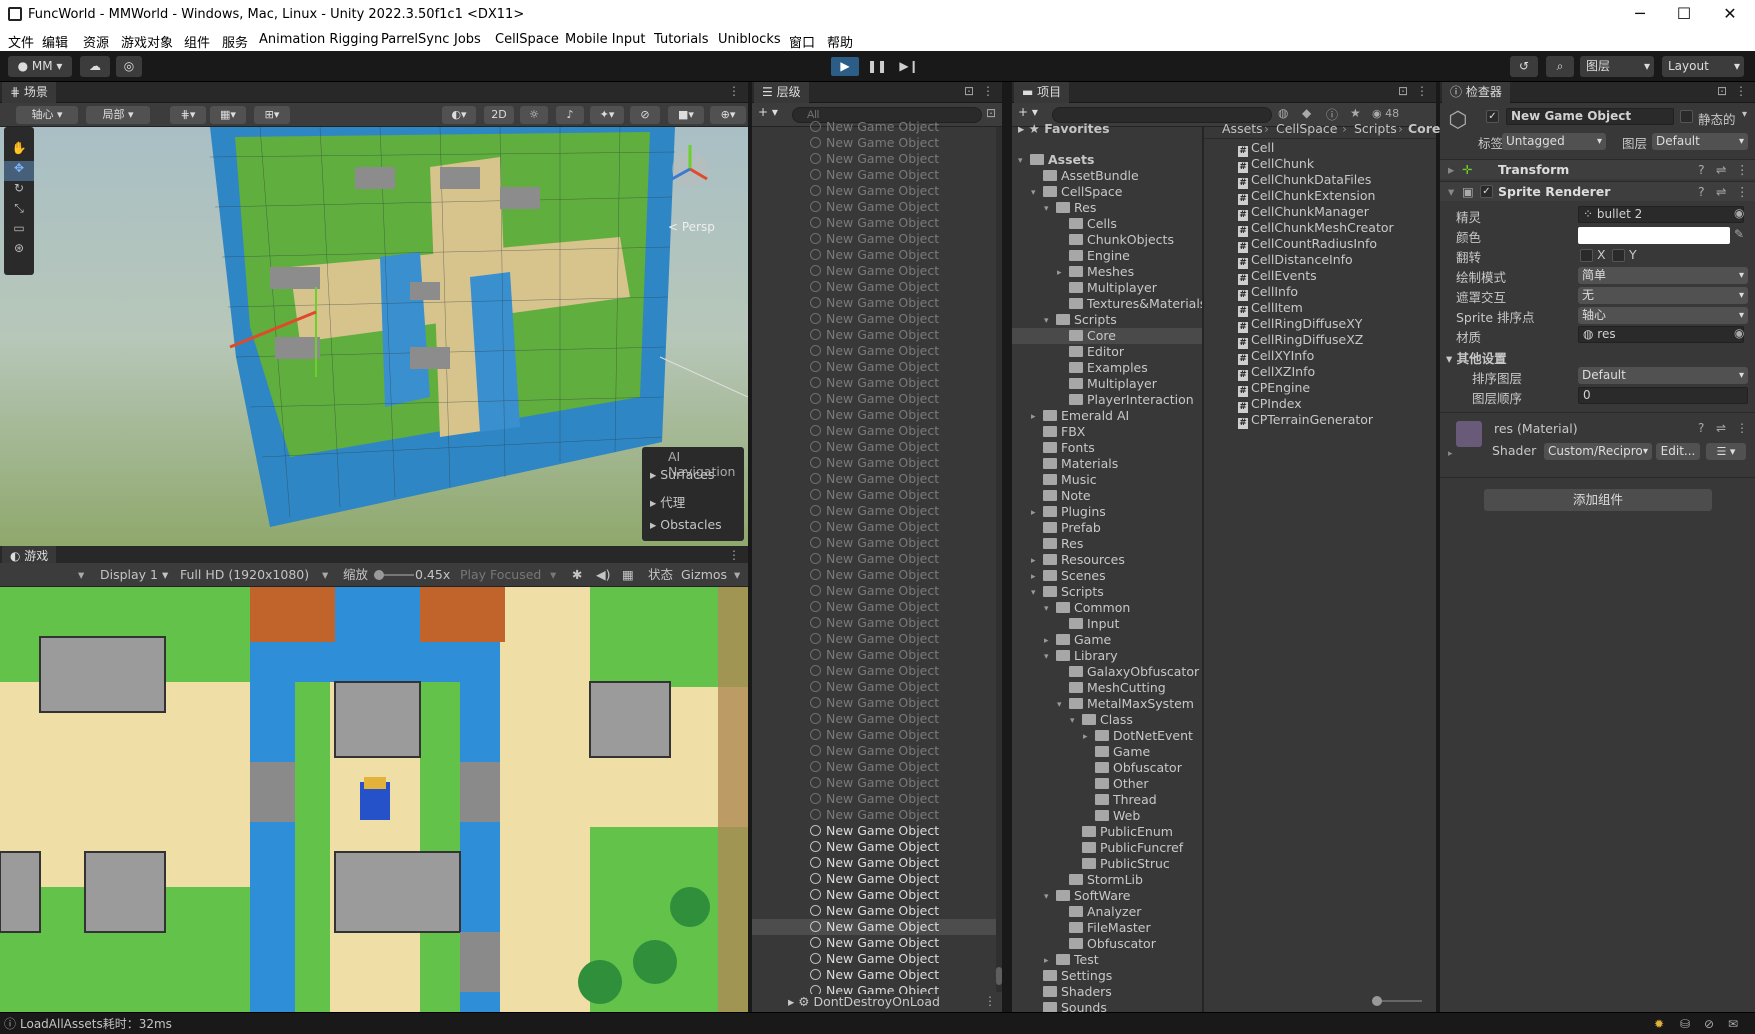 Image resolution: width=1755 pixels, height=1034 pixels. Describe the element at coordinates (1661, 334) in the screenshot. I see `material-field: ◍ res` at that location.